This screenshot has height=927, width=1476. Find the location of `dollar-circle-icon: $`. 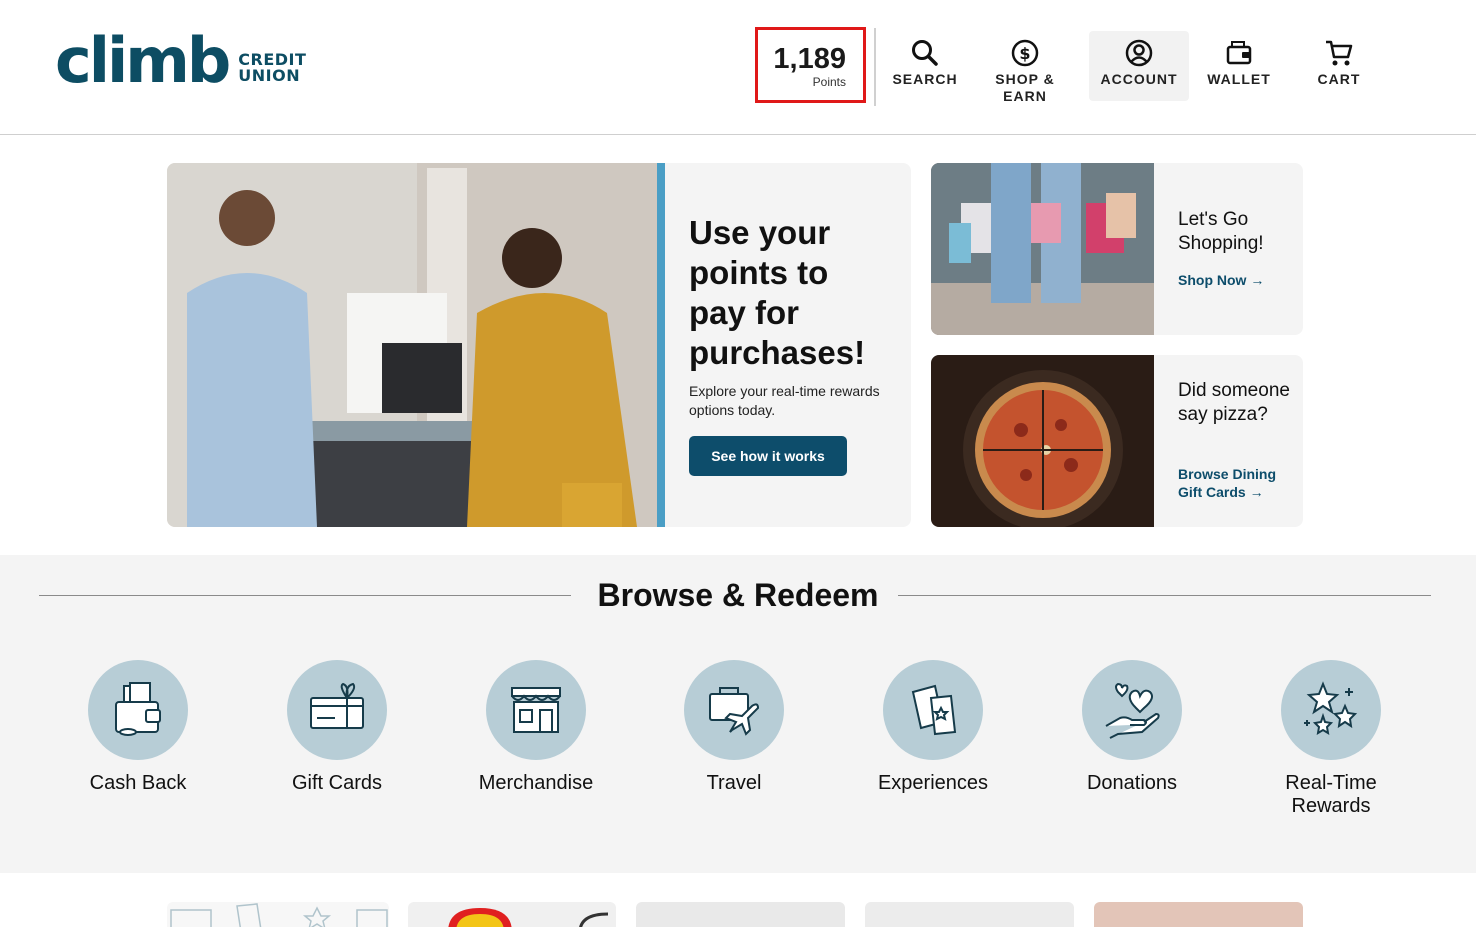

dollar-circle-icon: $ is located at coordinates (1025, 53).